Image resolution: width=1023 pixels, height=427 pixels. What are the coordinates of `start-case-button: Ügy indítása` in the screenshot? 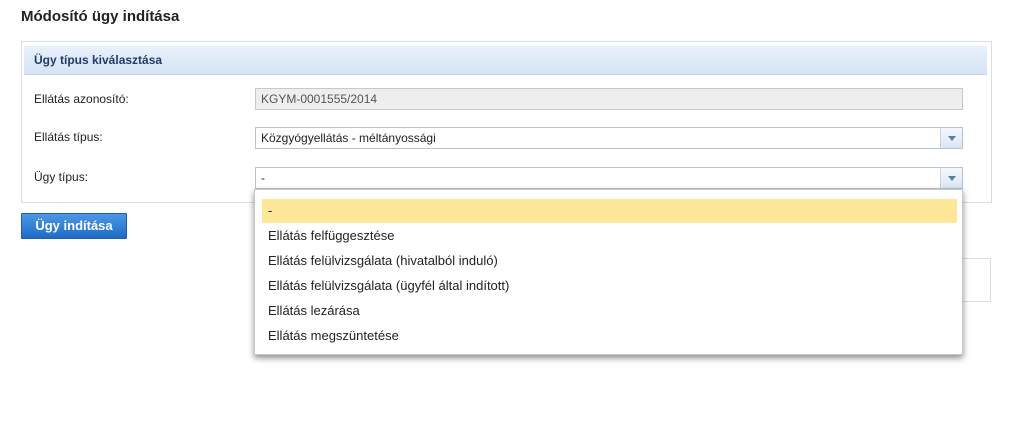 It's located at (74, 226).